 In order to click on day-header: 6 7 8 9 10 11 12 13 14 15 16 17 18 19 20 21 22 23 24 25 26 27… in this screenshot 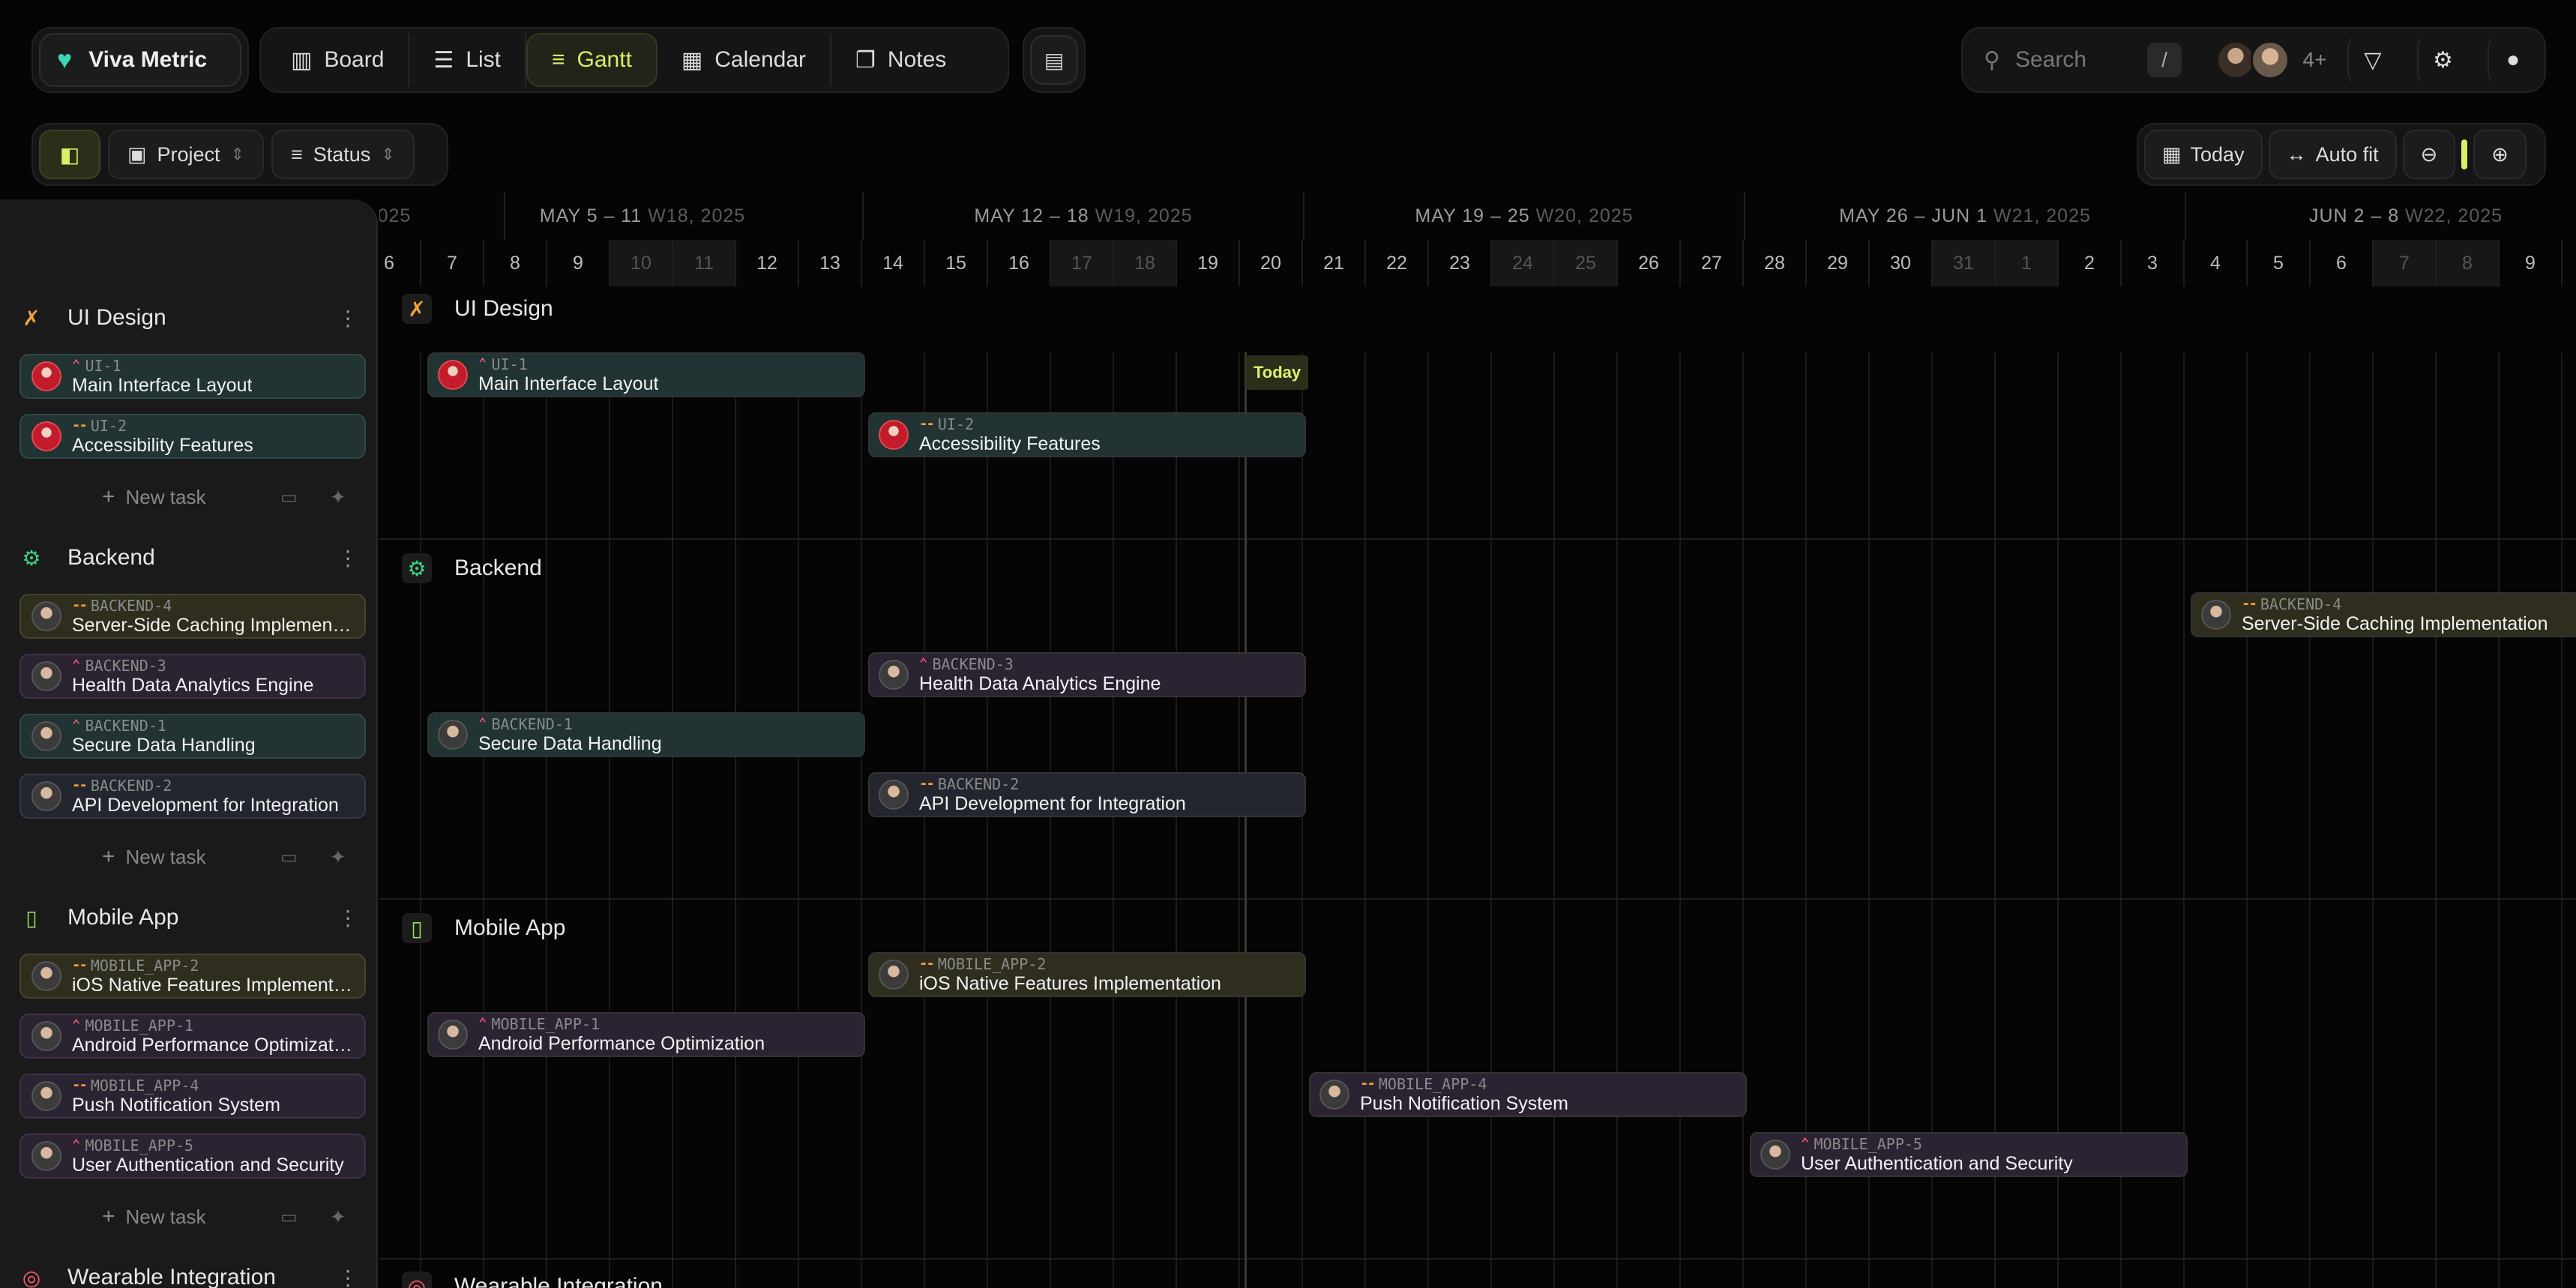, I will do `click(1477, 263)`.